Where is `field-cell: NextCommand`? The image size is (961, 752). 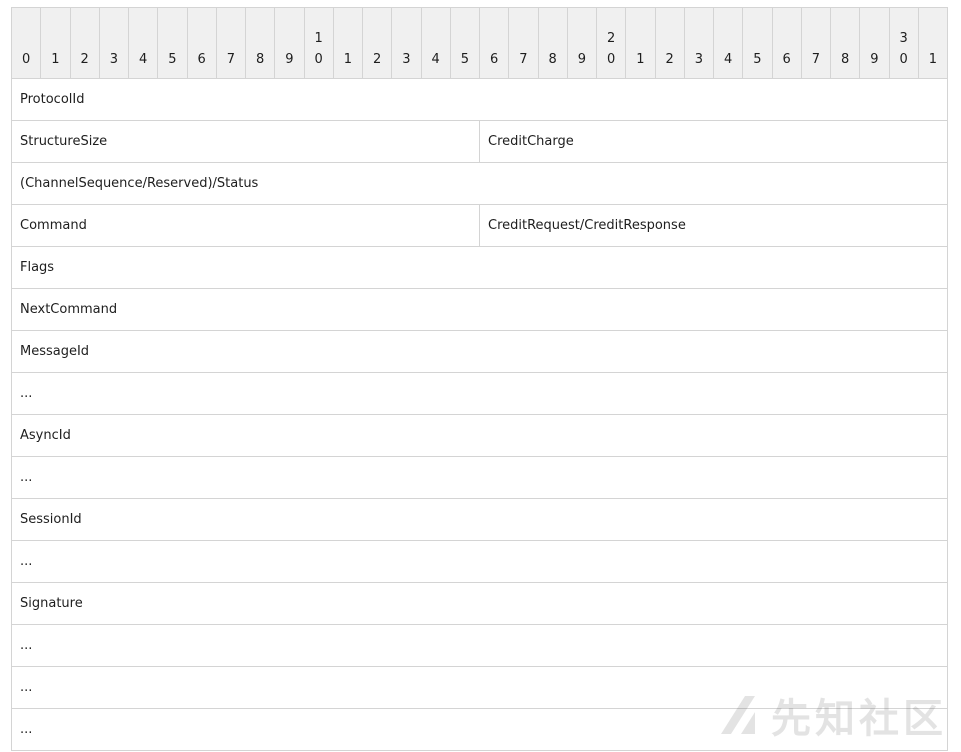 field-cell: NextCommand is located at coordinates (479, 309).